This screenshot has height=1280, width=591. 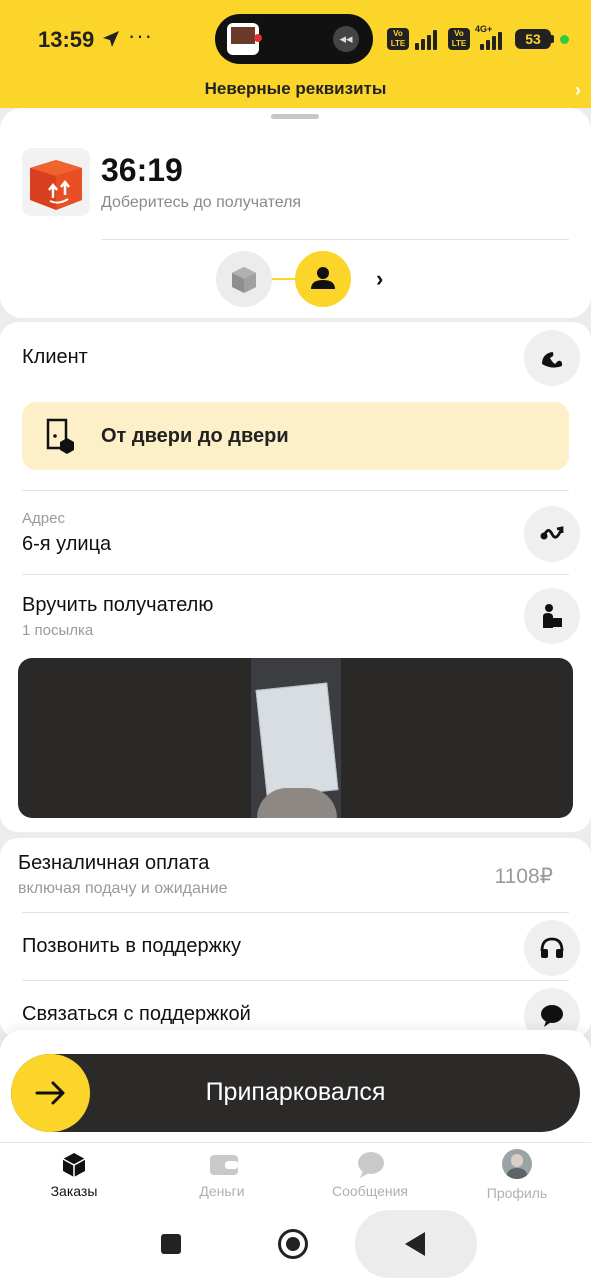 I want to click on back-button, so click(x=416, y=1244).